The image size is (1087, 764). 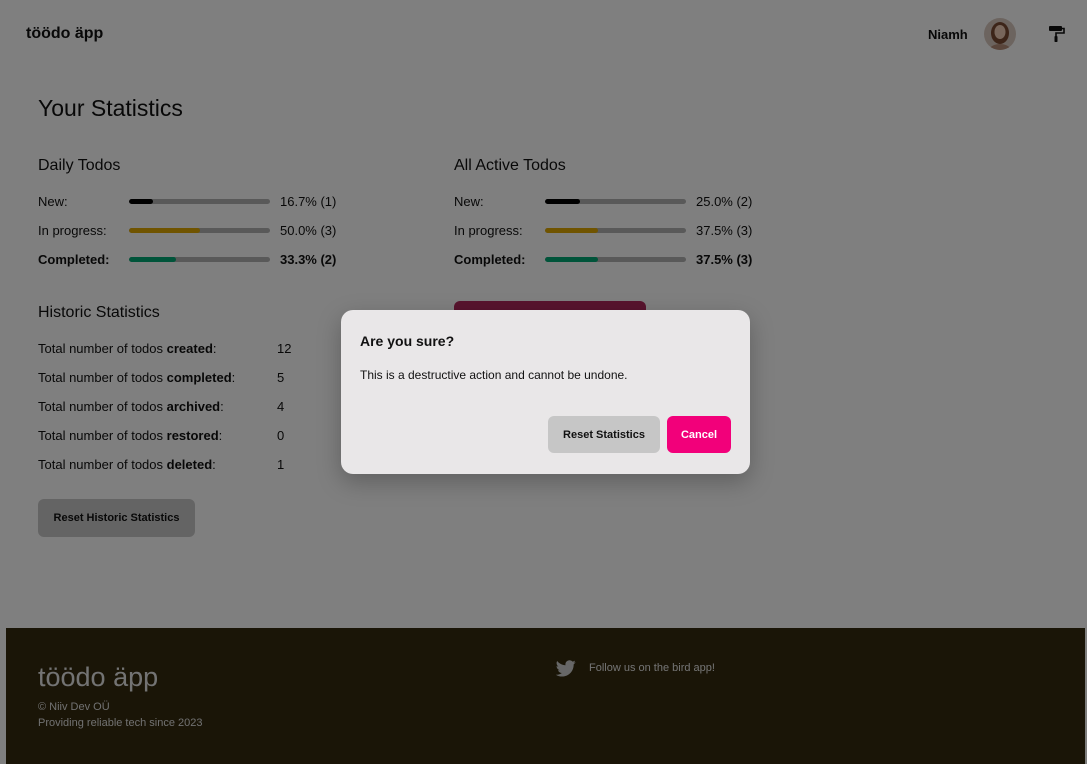 I want to click on confirm-reset-button: Reset Statistics, so click(x=604, y=434).